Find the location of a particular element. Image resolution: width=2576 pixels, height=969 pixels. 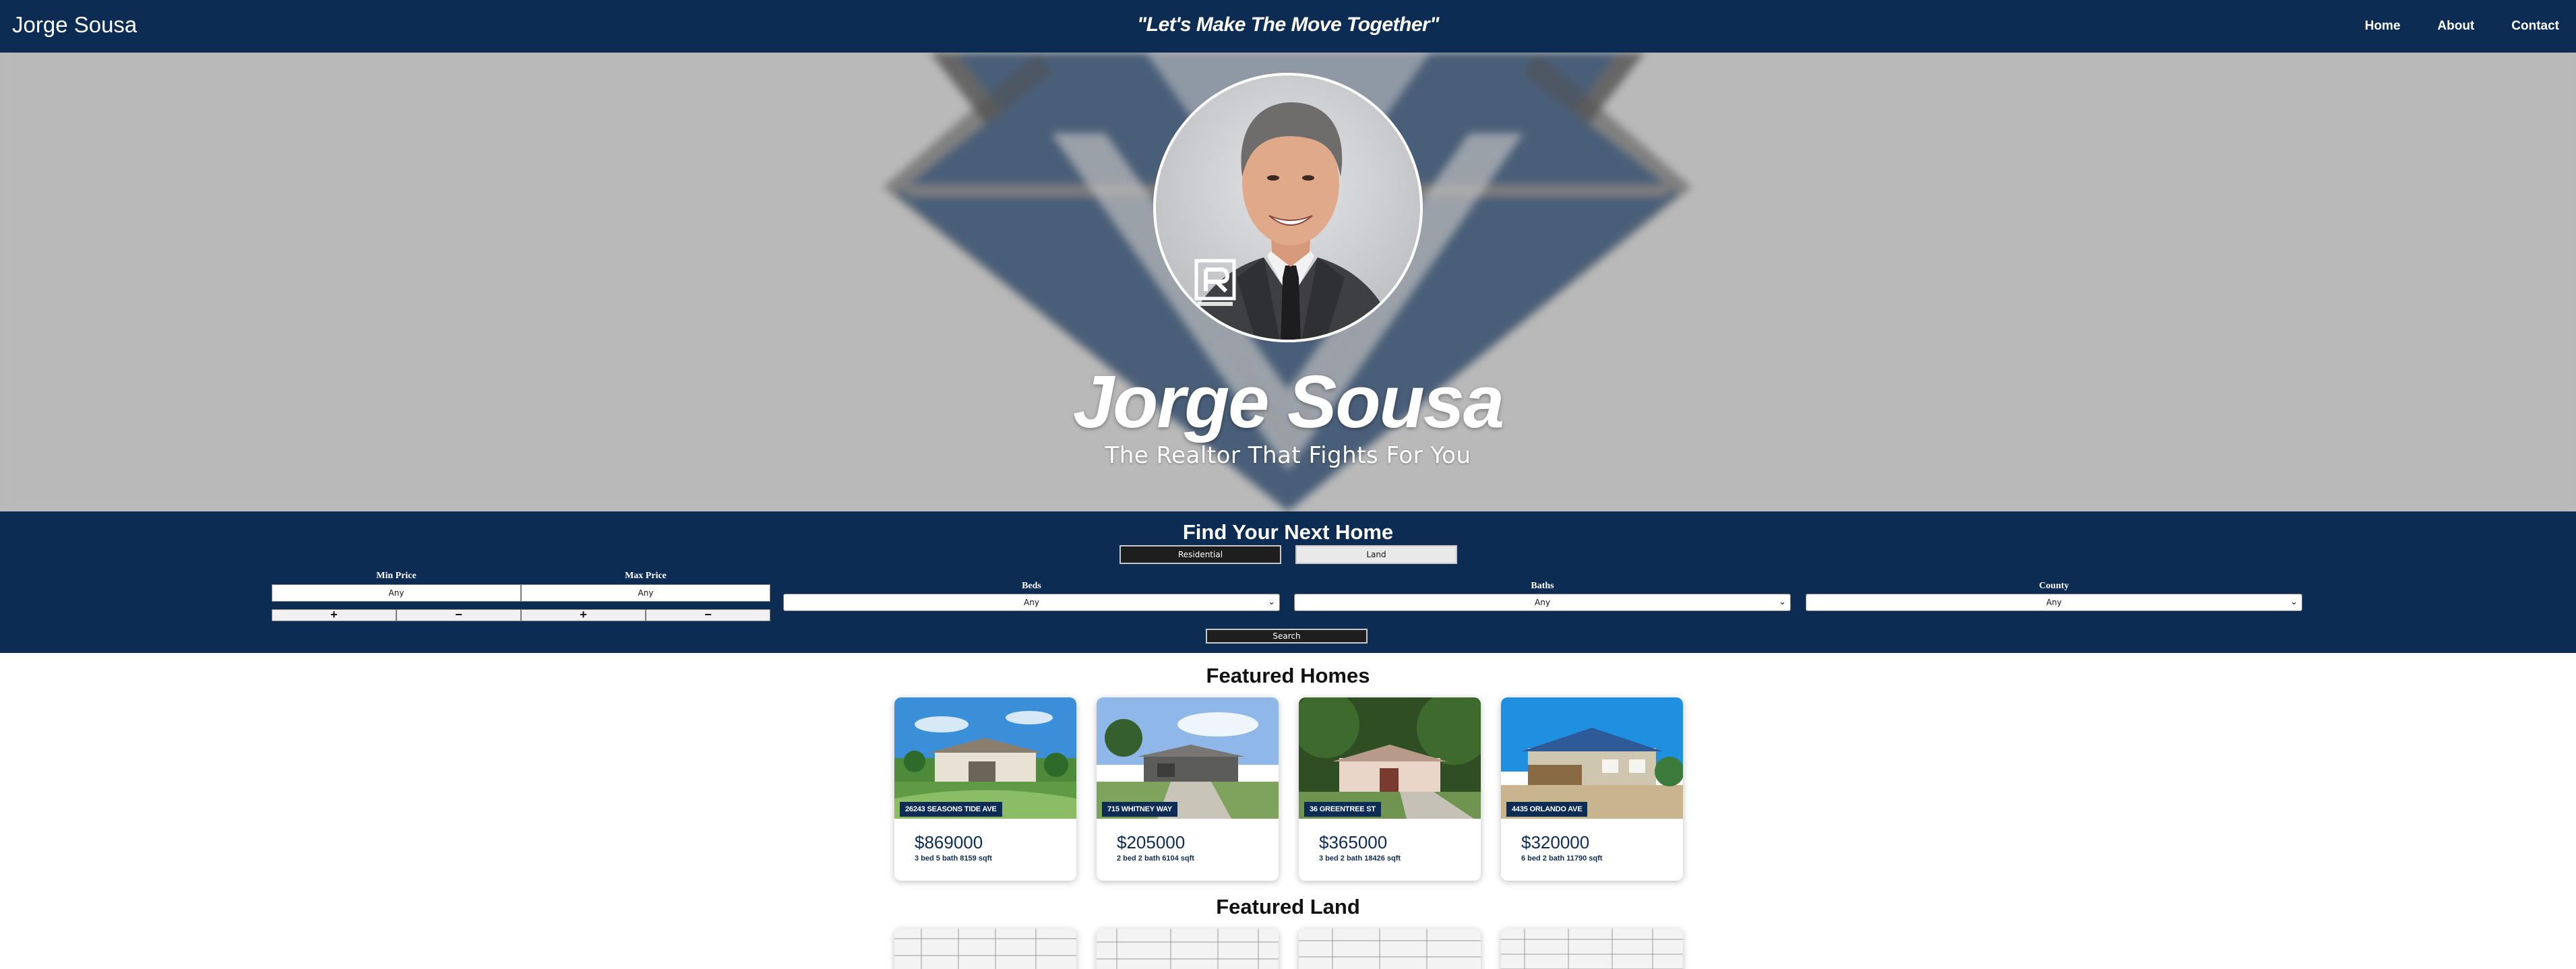

tab-residential: Residential is located at coordinates (1201, 554).